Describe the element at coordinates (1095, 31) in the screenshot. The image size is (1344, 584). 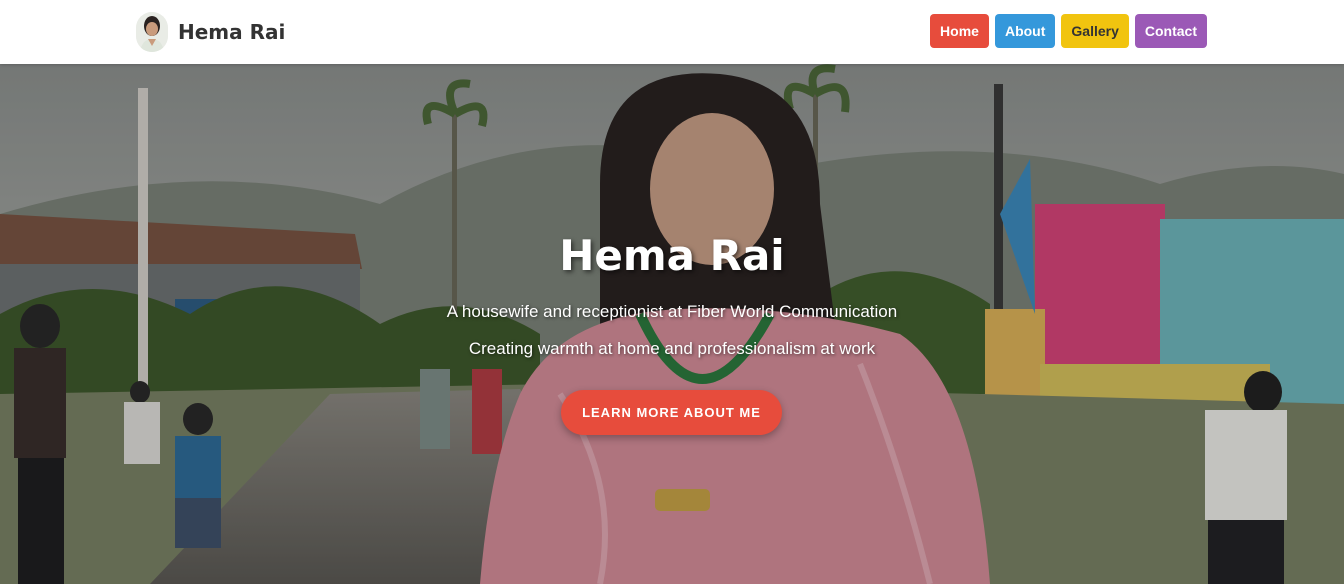
I see `nav-gallery-button: Gallery` at that location.